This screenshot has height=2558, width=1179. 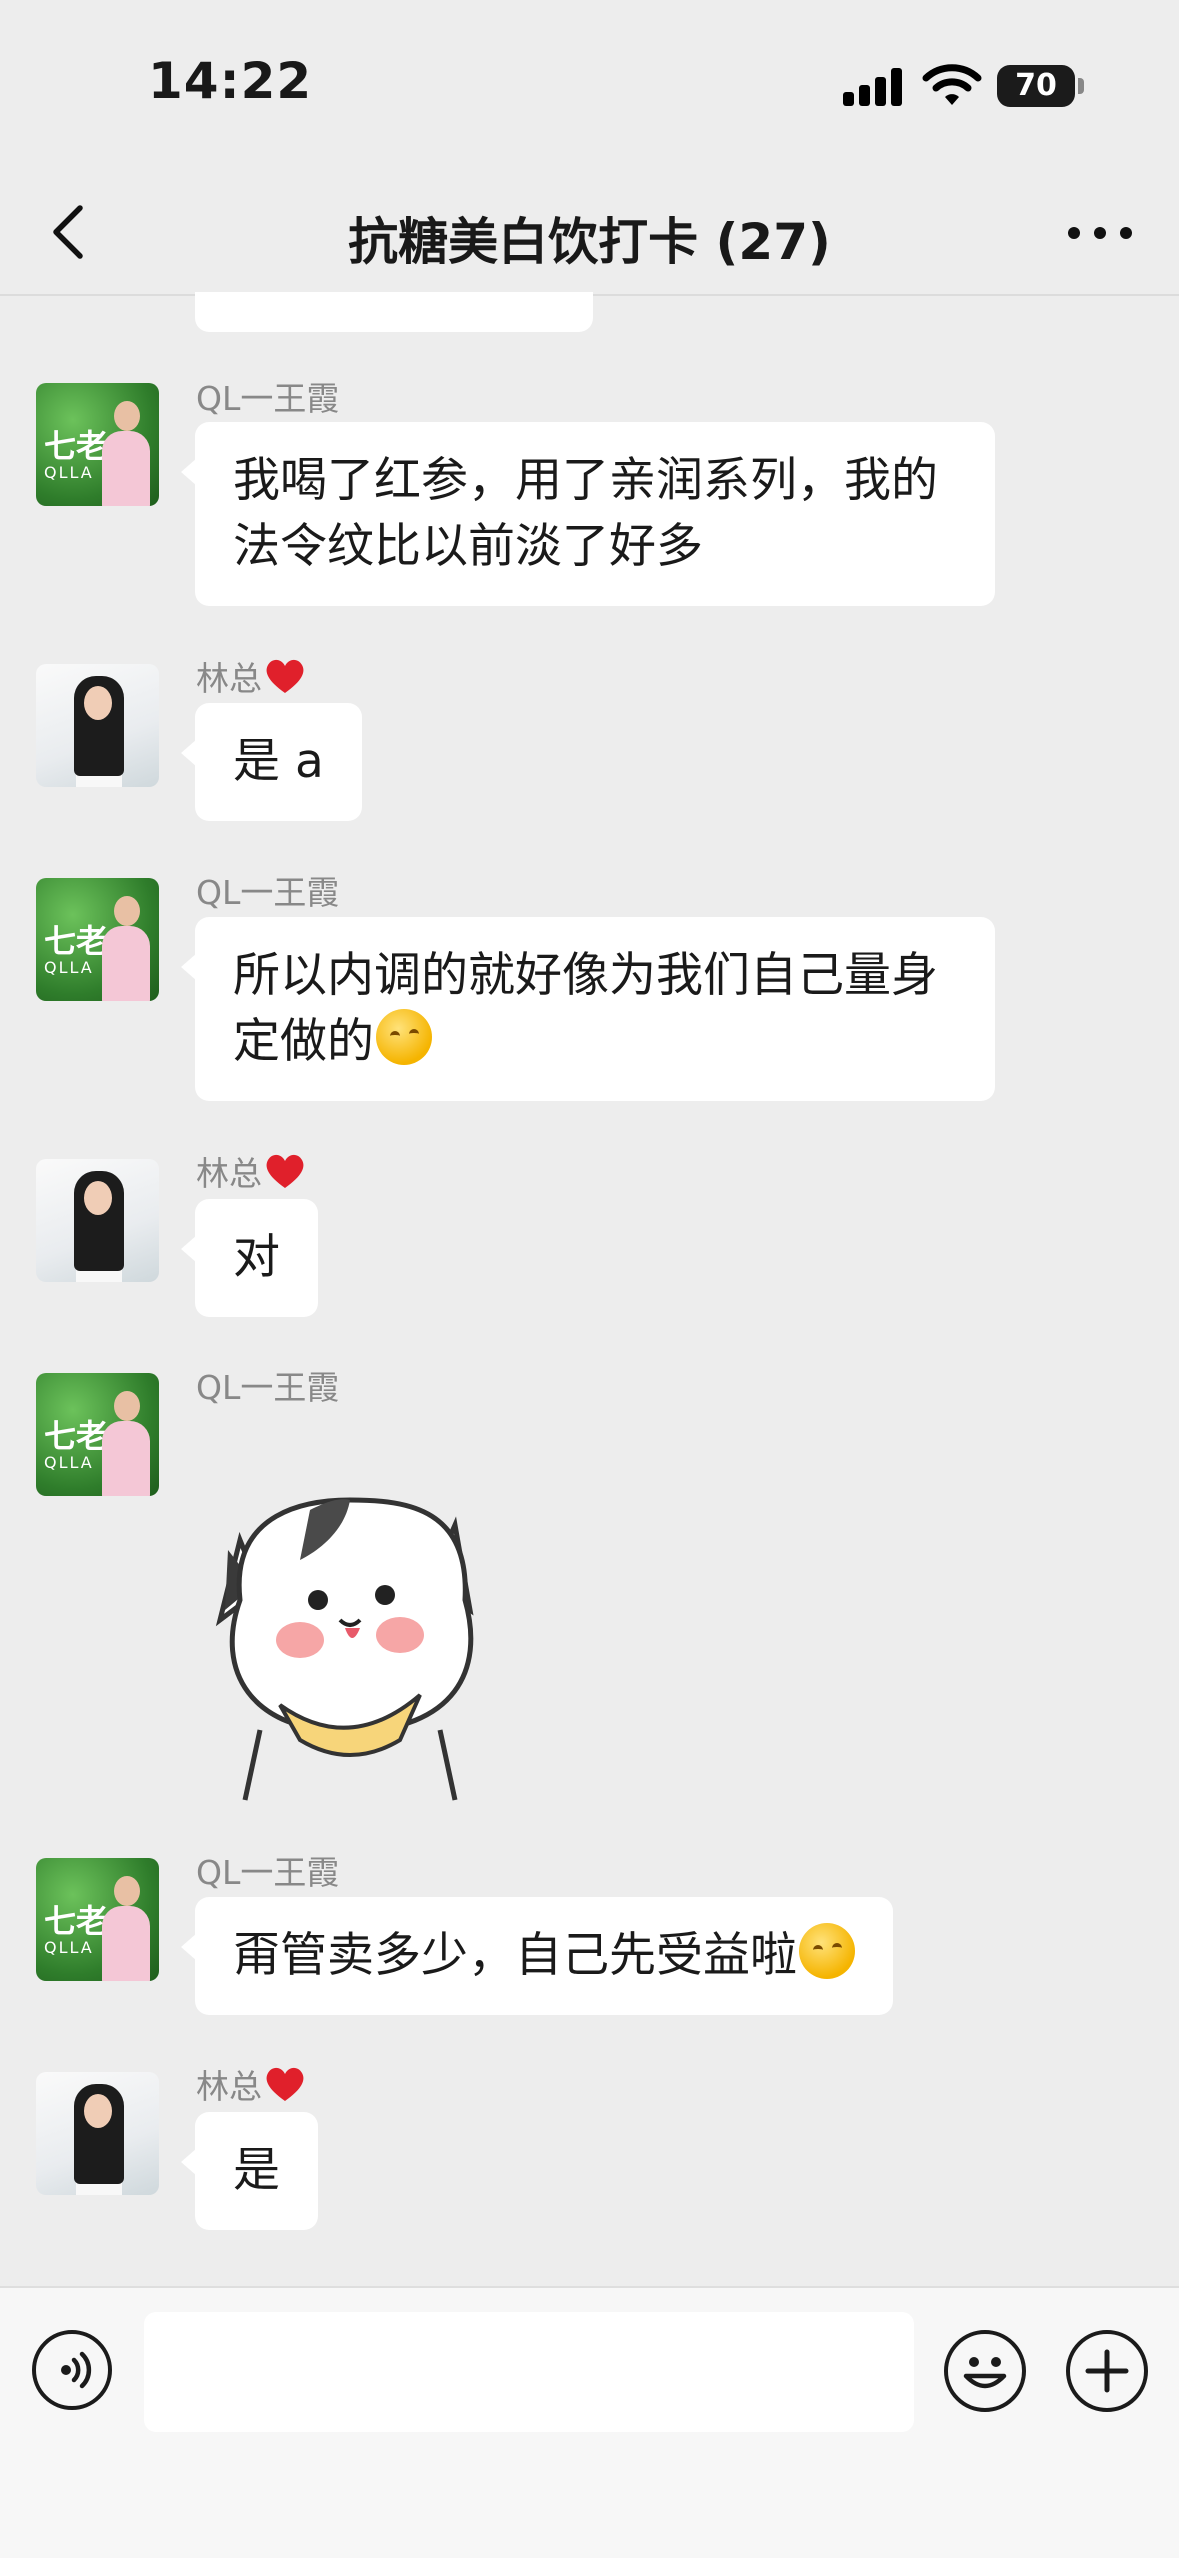 What do you see at coordinates (394, 312) in the screenshot?
I see `previous-message-bubble` at bounding box center [394, 312].